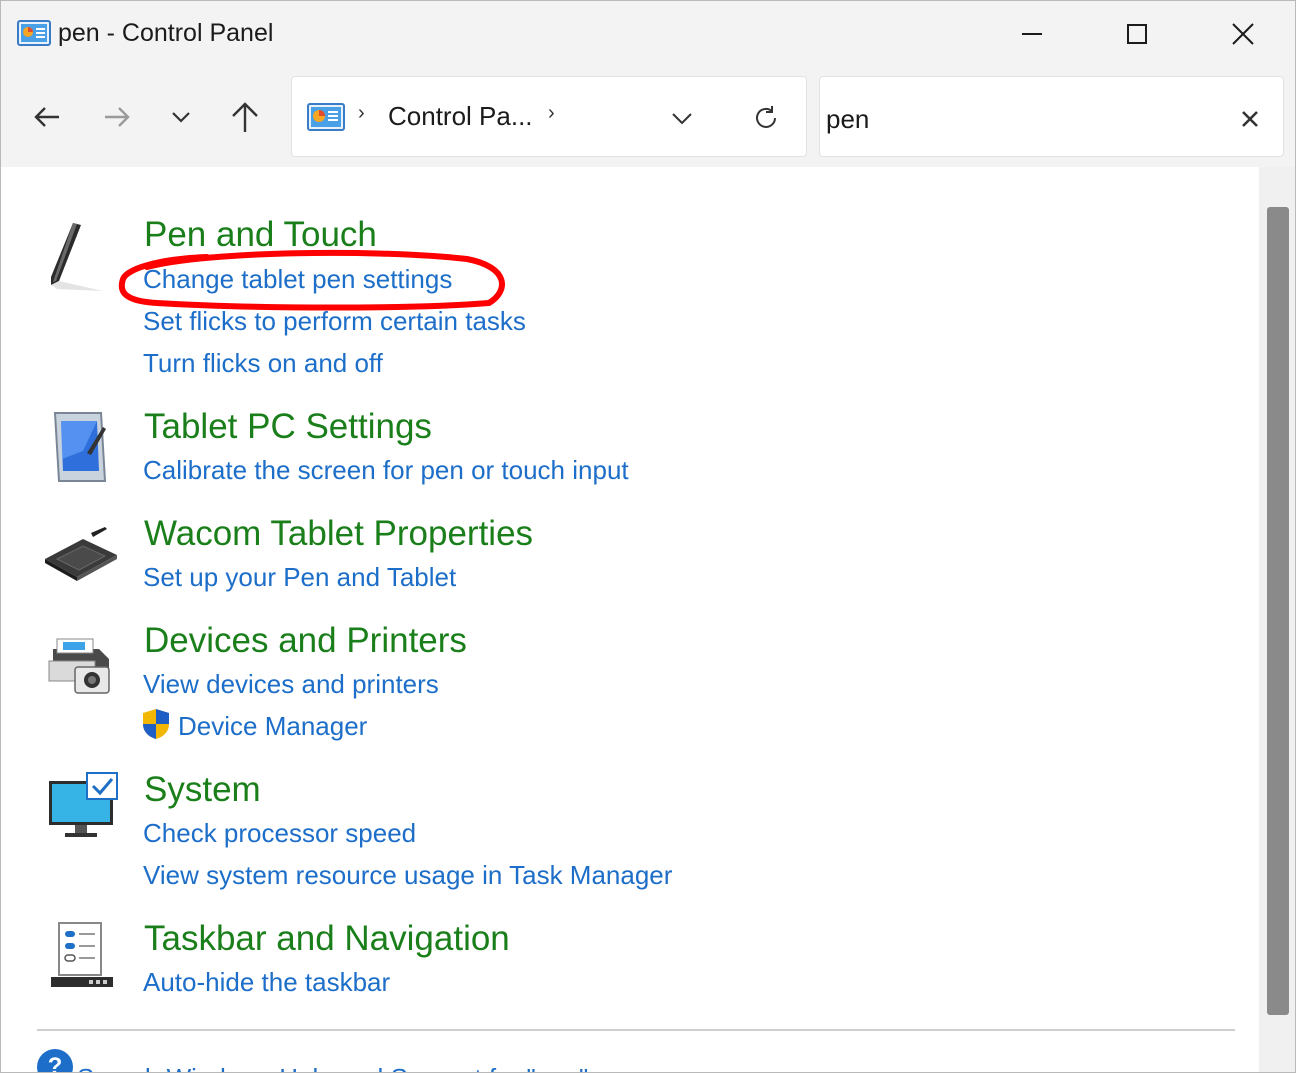 The width and height of the screenshot is (1296, 1073). Describe the element at coordinates (272, 726) in the screenshot. I see `link-device-manager: Device Manager` at that location.